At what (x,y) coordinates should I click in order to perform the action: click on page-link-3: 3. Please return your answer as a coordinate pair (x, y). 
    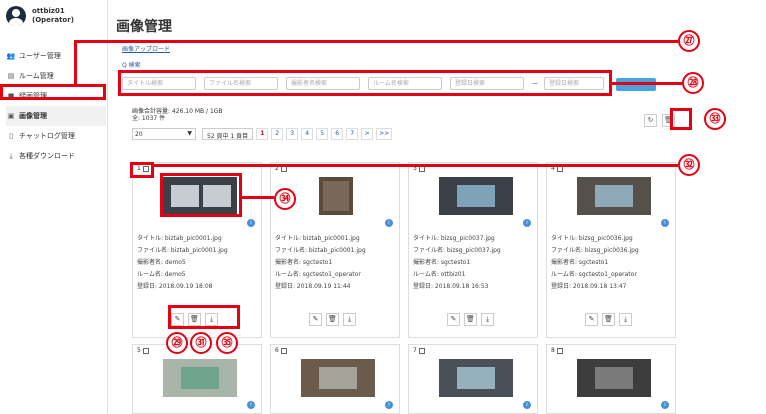
    Looking at the image, I should click on (292, 134).